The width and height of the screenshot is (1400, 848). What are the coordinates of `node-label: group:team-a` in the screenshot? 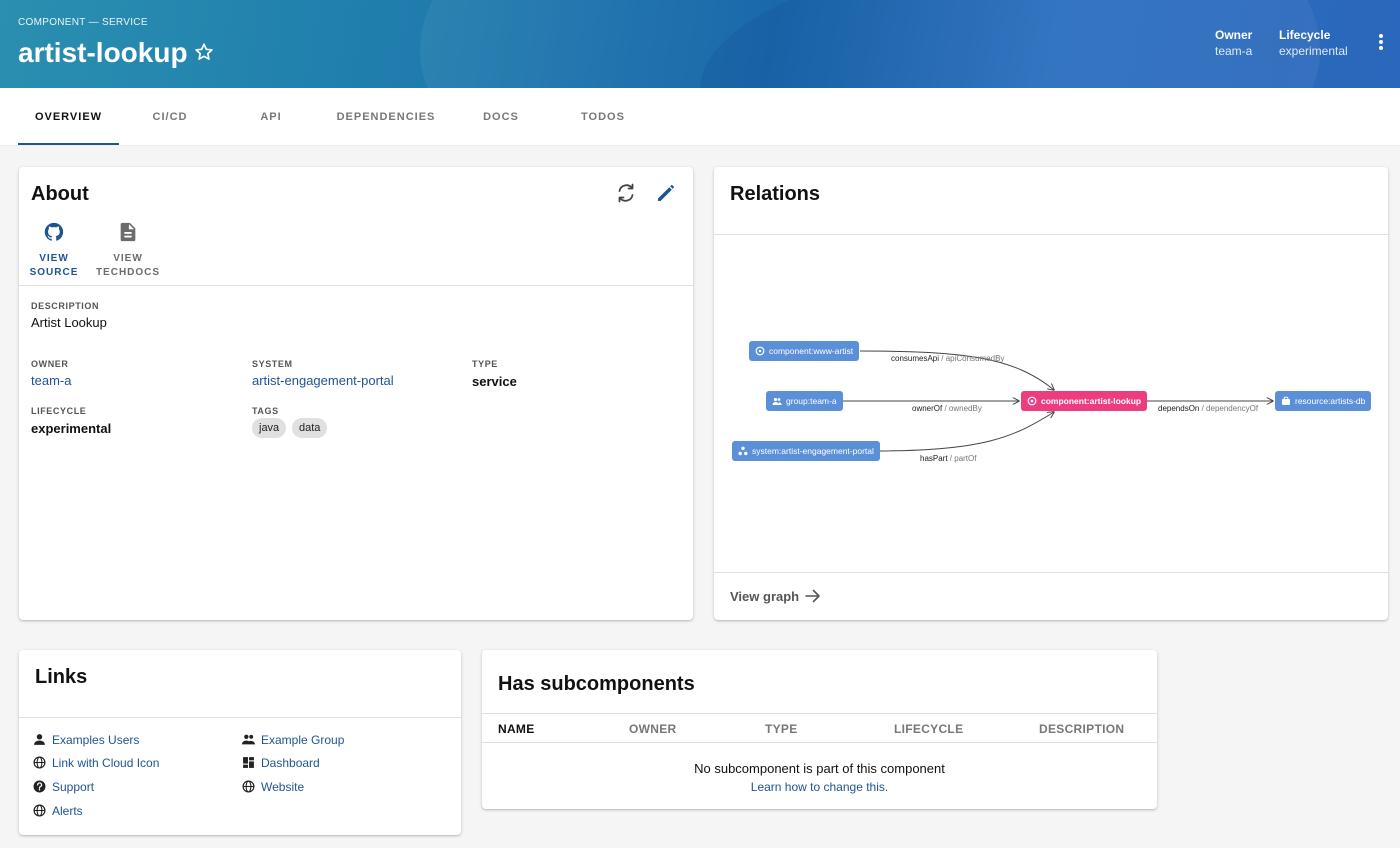 It's located at (811, 401).